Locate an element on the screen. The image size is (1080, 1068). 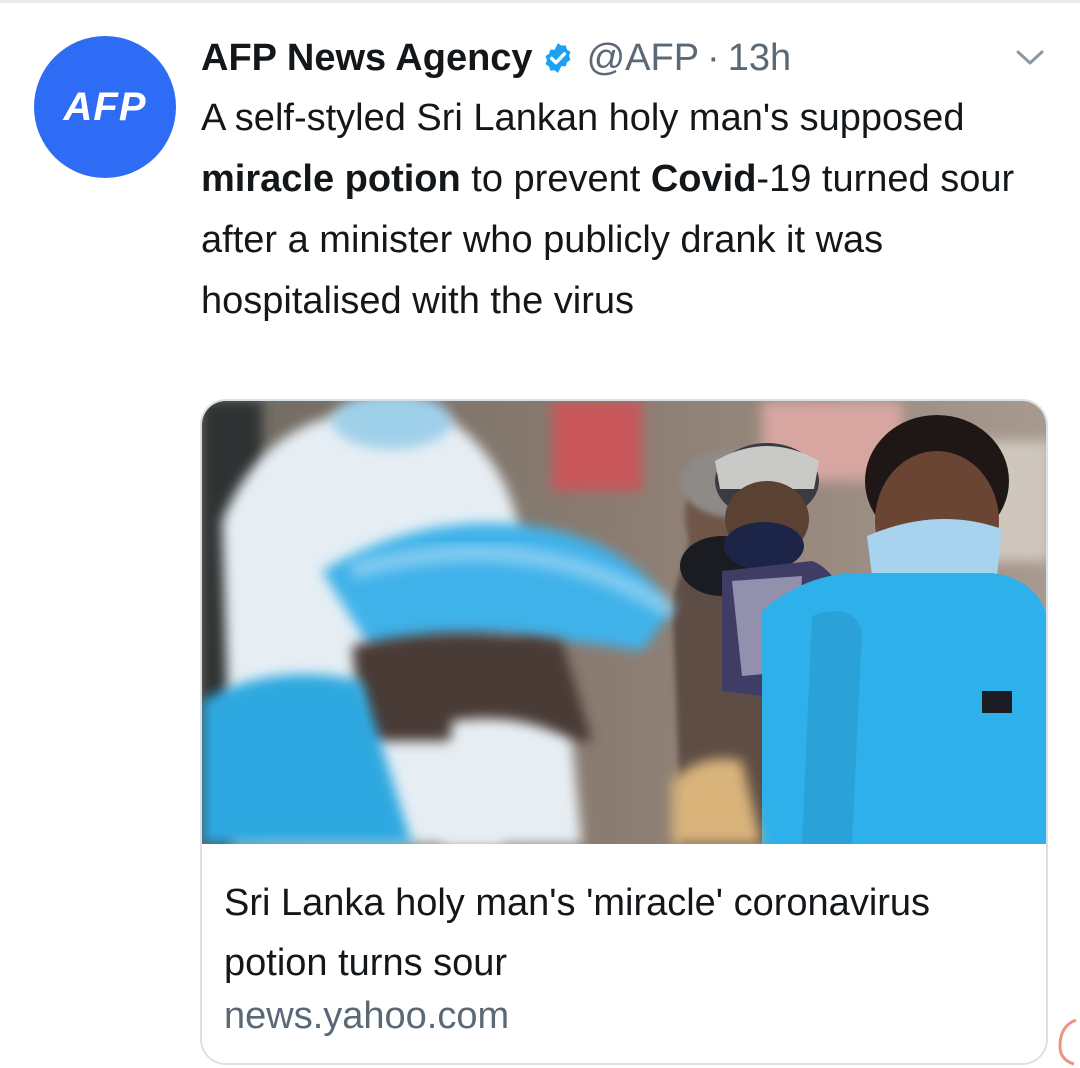
chevron-down-icon is located at coordinates (1030, 57).